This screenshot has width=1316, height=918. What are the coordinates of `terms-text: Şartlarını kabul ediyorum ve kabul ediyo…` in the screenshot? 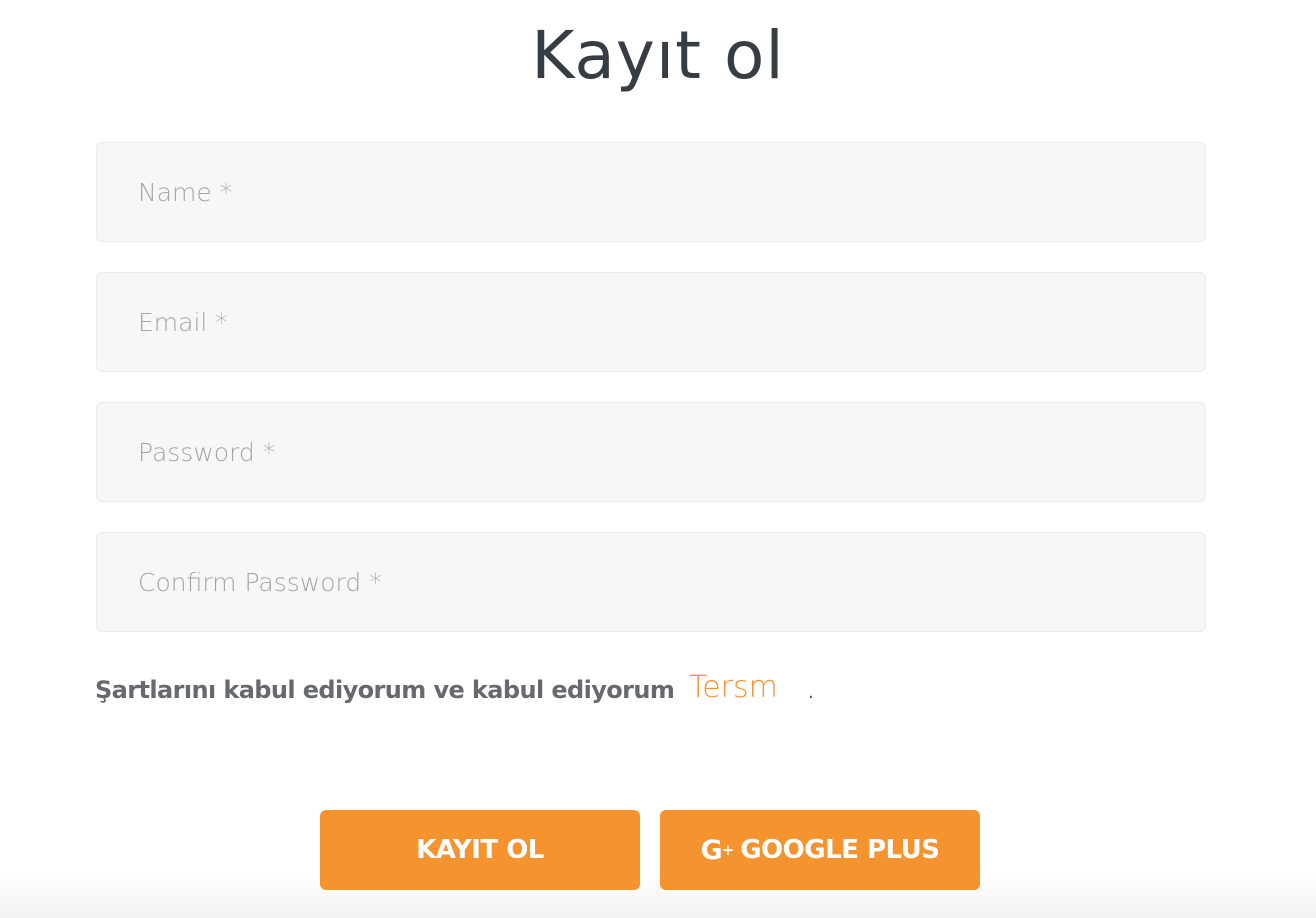 It's located at (385, 690).